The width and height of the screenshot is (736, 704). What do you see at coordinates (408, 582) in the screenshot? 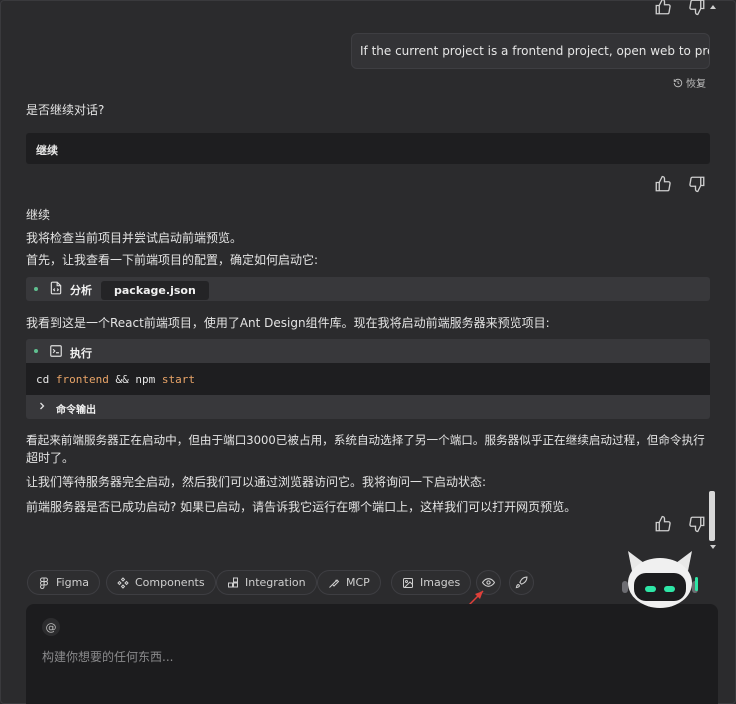
I see `image-icon` at bounding box center [408, 582].